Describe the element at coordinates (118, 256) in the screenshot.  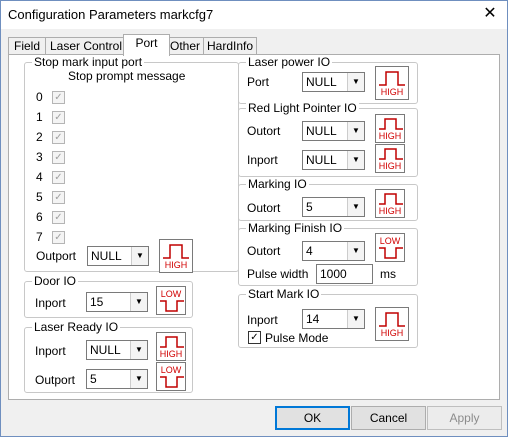
I see `stop-outport-select: NULL ▼` at that location.